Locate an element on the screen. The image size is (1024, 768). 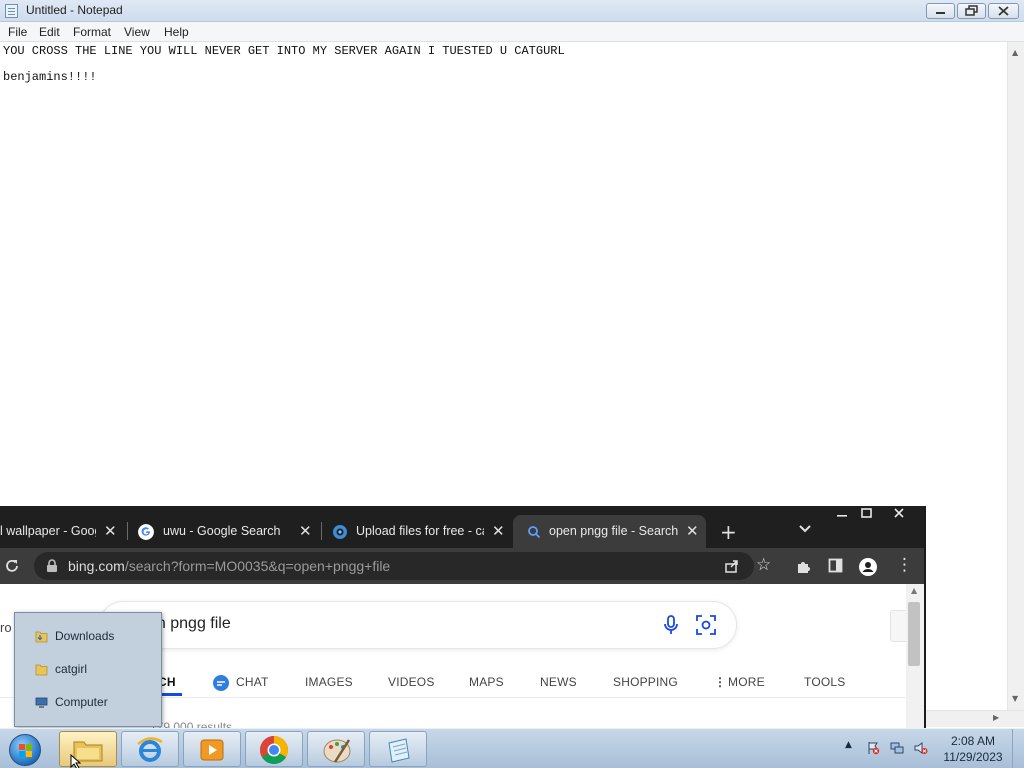
action-center-flag-icon is located at coordinates (873, 748).